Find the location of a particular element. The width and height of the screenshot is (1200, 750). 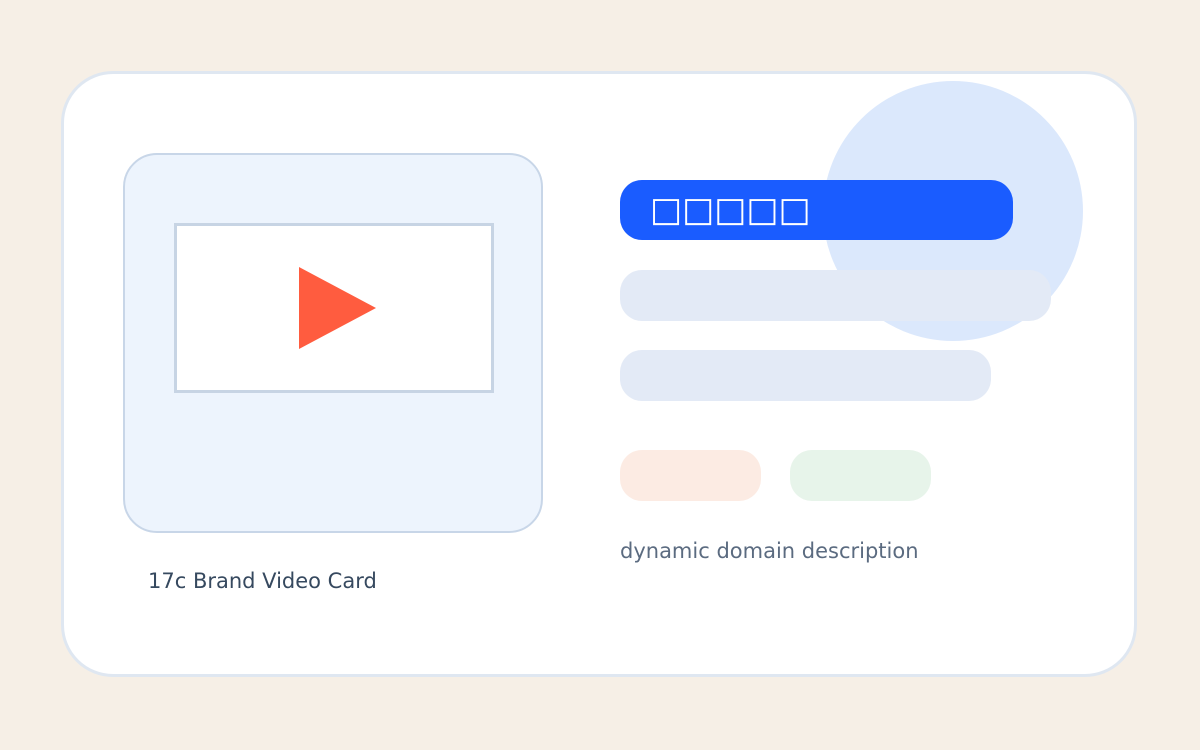

green-tag-chip is located at coordinates (860, 475).